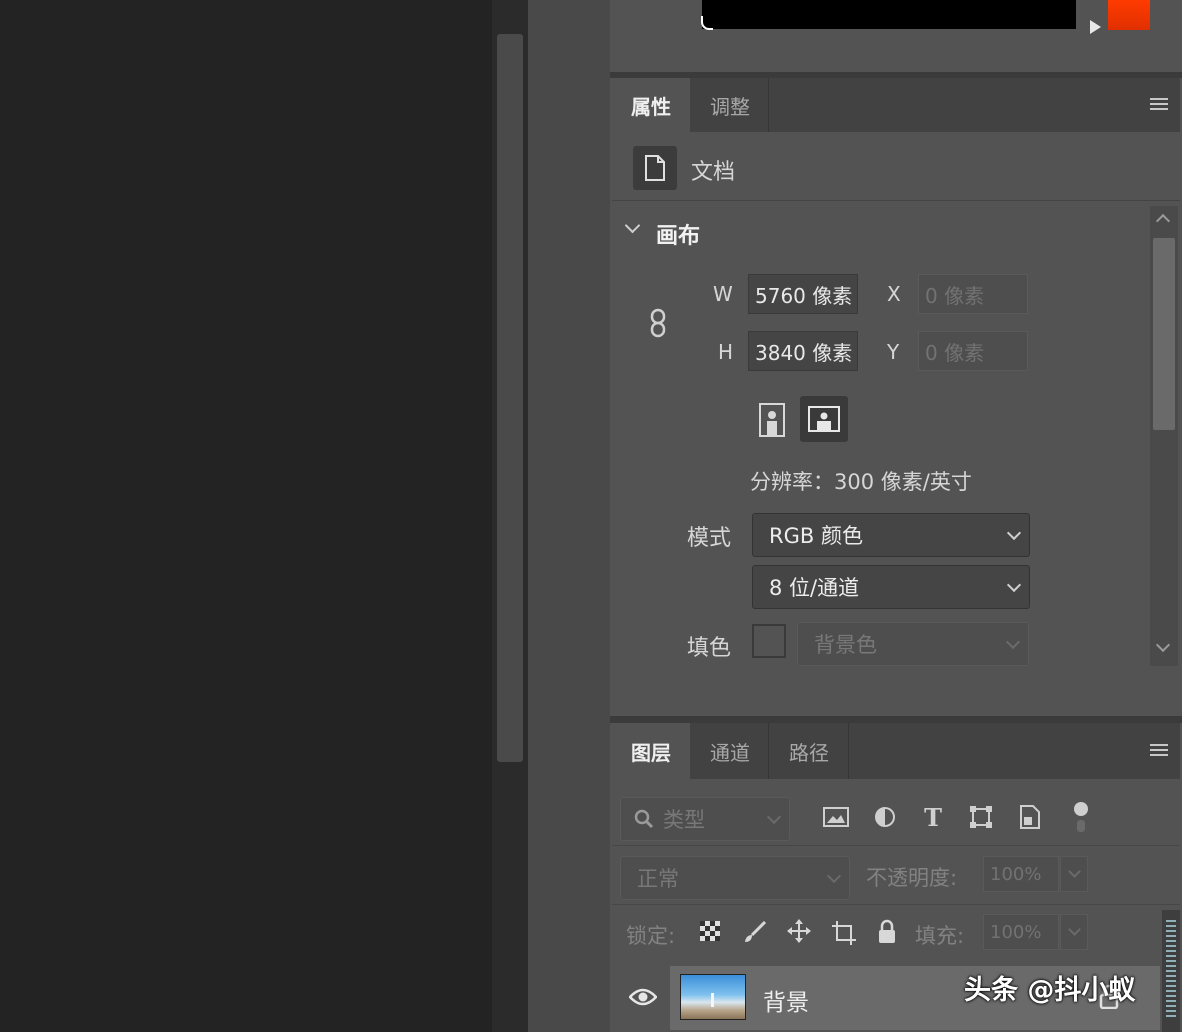 This screenshot has width=1182, height=1032. I want to click on tab-adjustments: 调整, so click(730, 105).